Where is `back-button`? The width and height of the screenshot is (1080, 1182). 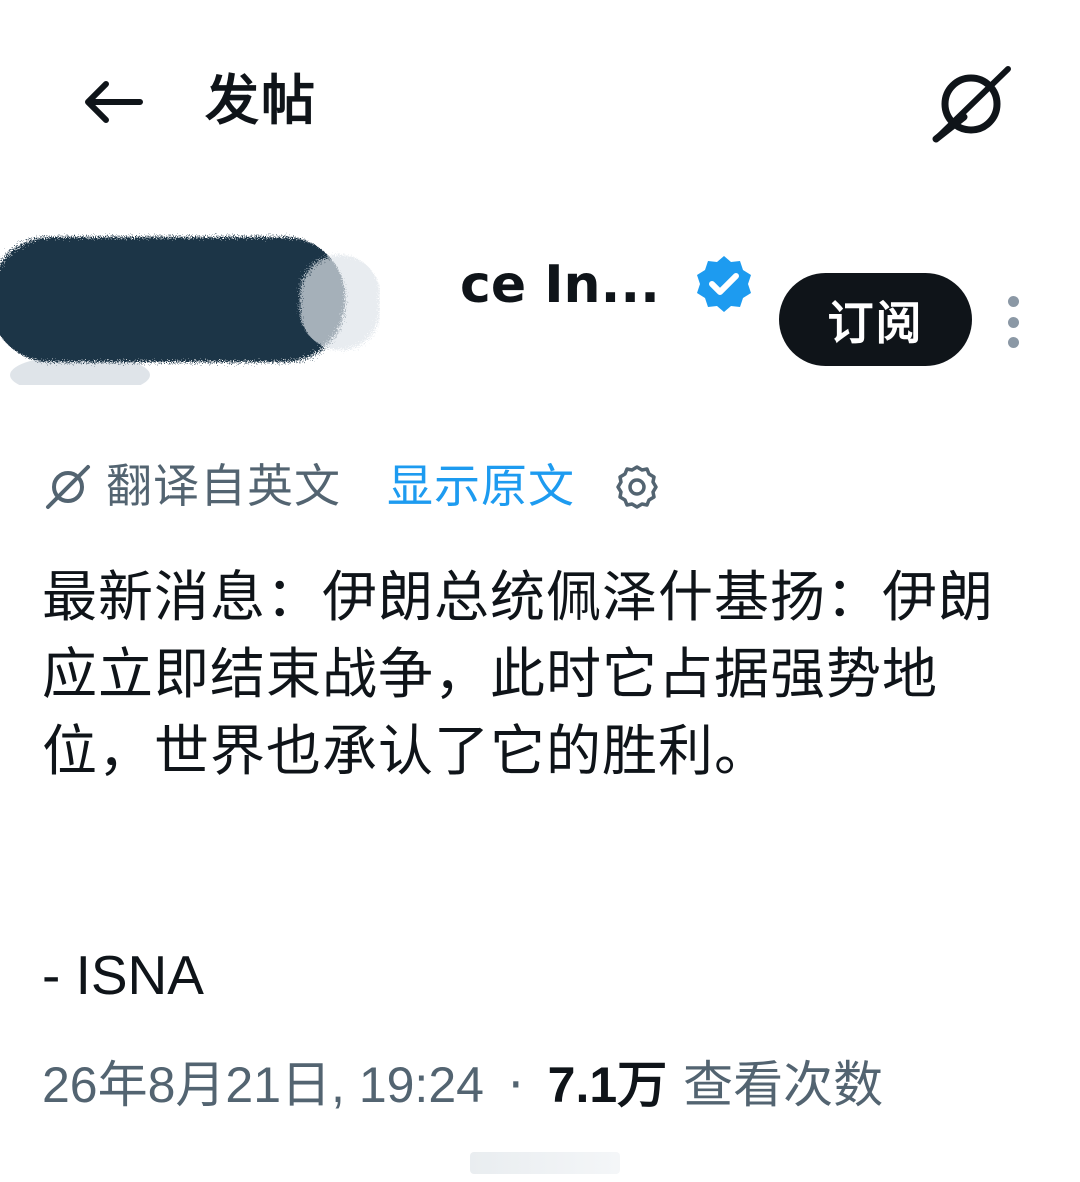 back-button is located at coordinates (112, 102).